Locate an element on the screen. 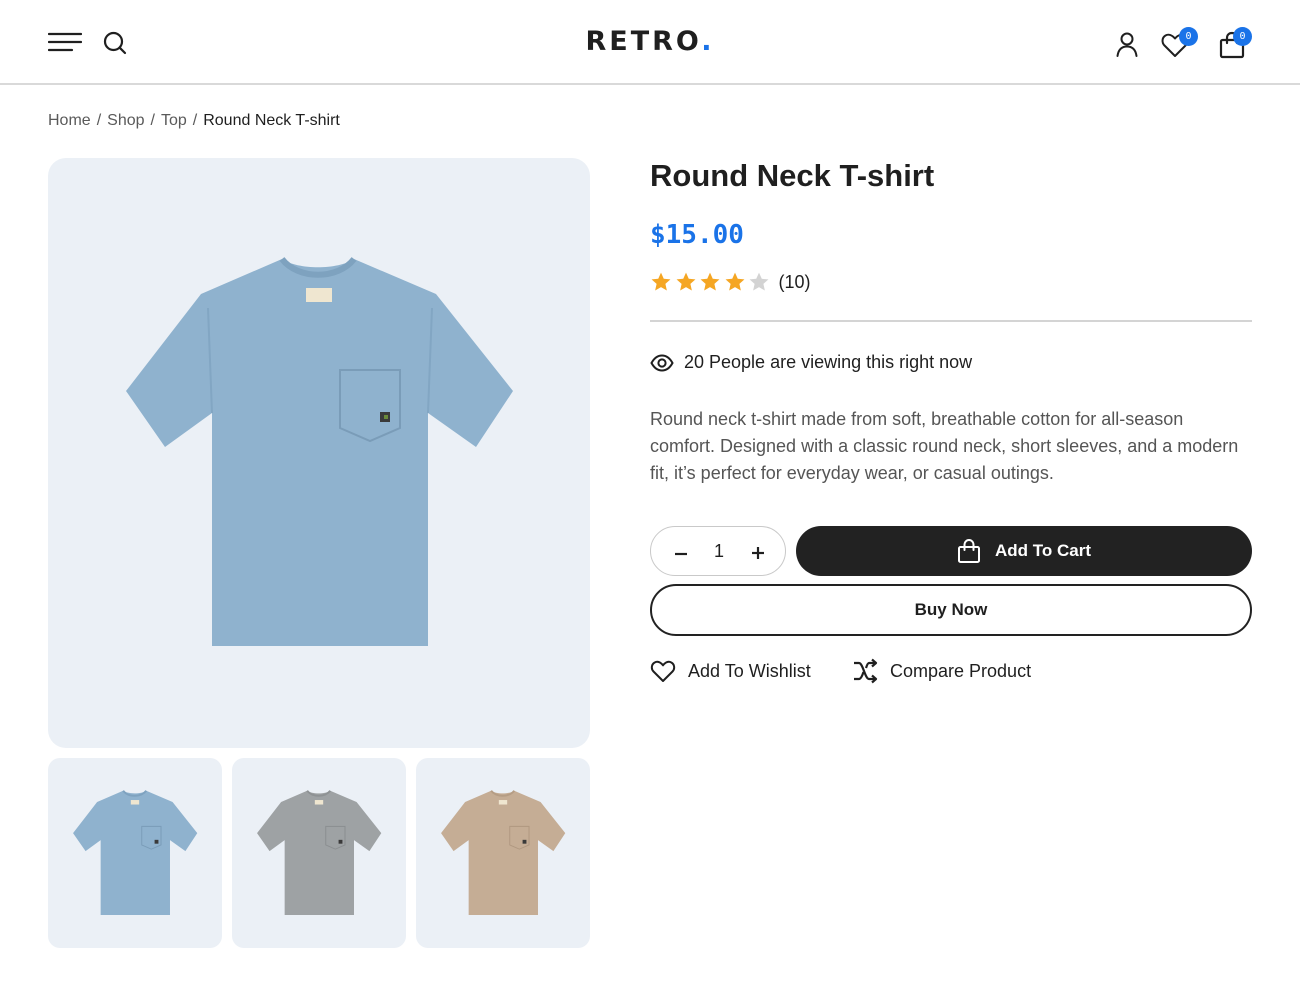 Image resolution: width=1300 pixels, height=990 pixels. cart-header-button: 0 is located at coordinates (1234, 43).